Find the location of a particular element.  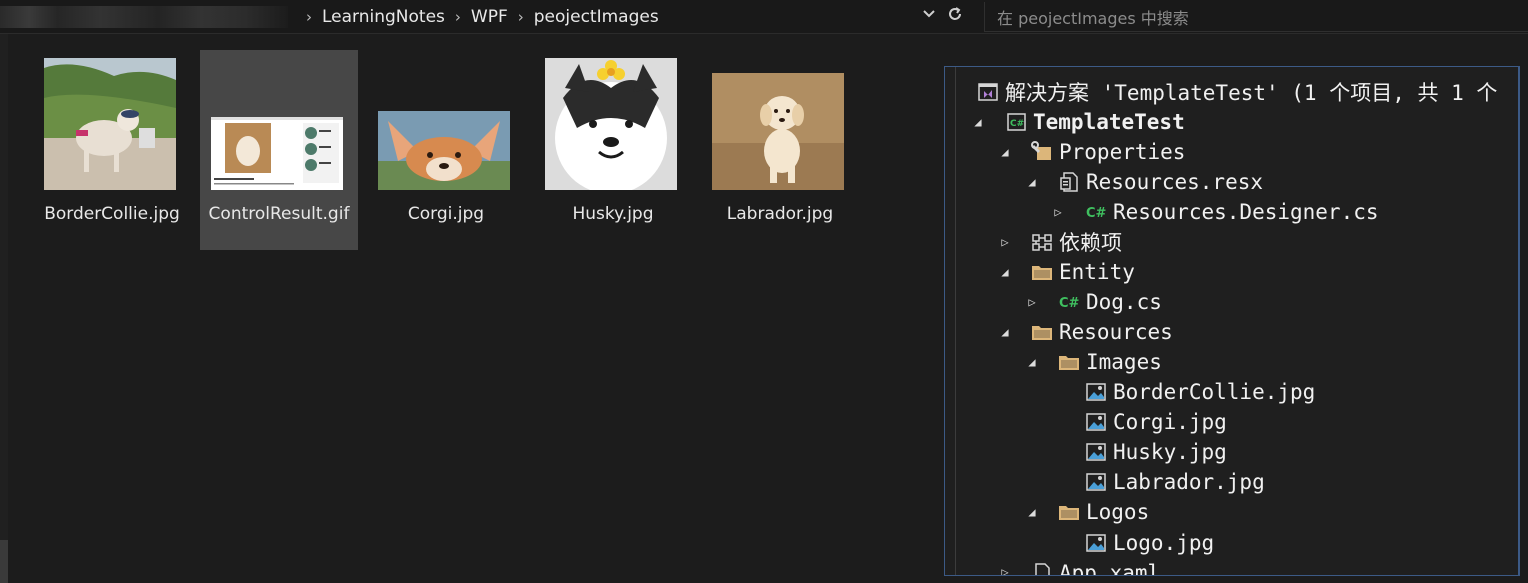

tree-node-dependencies: 依赖项 is located at coordinates (1076, 242).